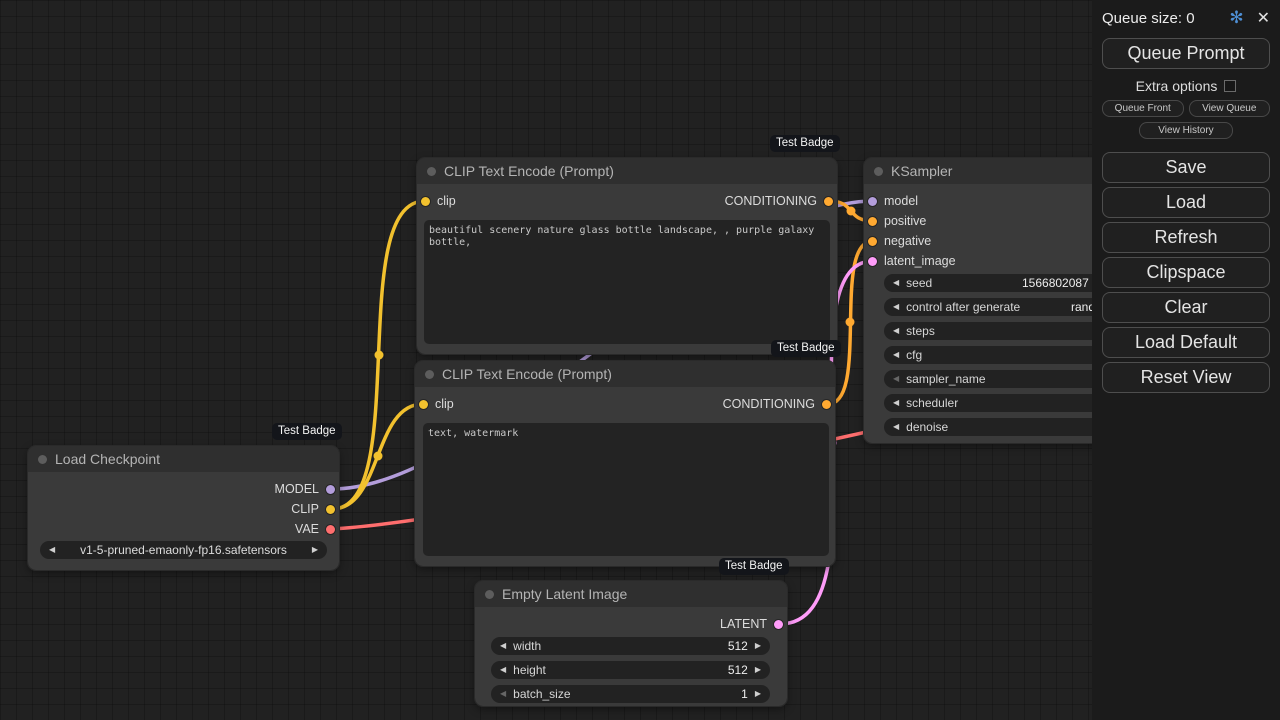 The height and width of the screenshot is (720, 1280). What do you see at coordinates (1148, 18) in the screenshot?
I see `queue-size-label: Queue size: 0` at bounding box center [1148, 18].